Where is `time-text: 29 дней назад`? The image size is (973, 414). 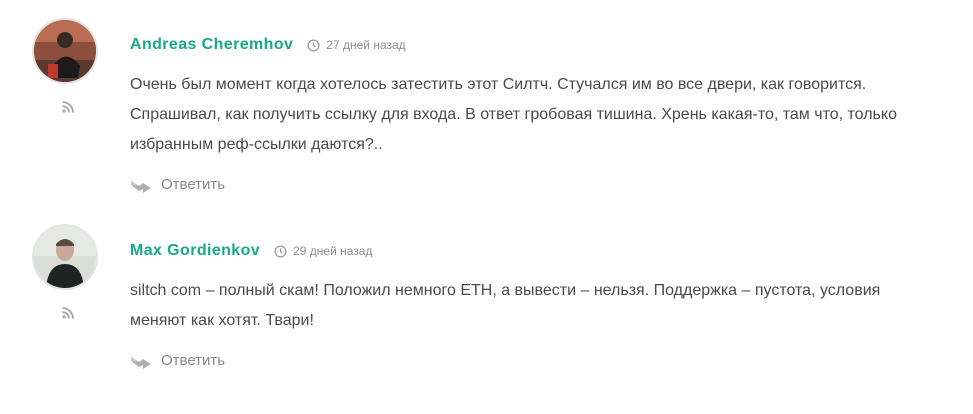 time-text: 29 дней назад is located at coordinates (333, 251).